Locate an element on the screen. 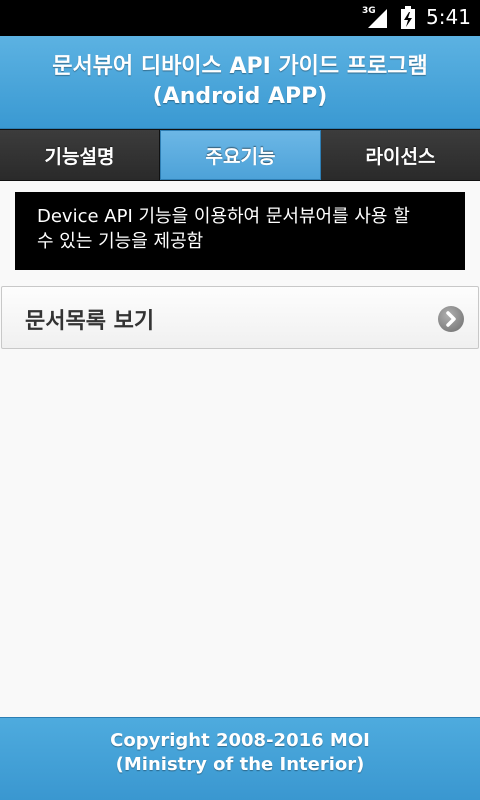 The height and width of the screenshot is (800, 480). title-line-2: (Android APP) is located at coordinates (240, 96).